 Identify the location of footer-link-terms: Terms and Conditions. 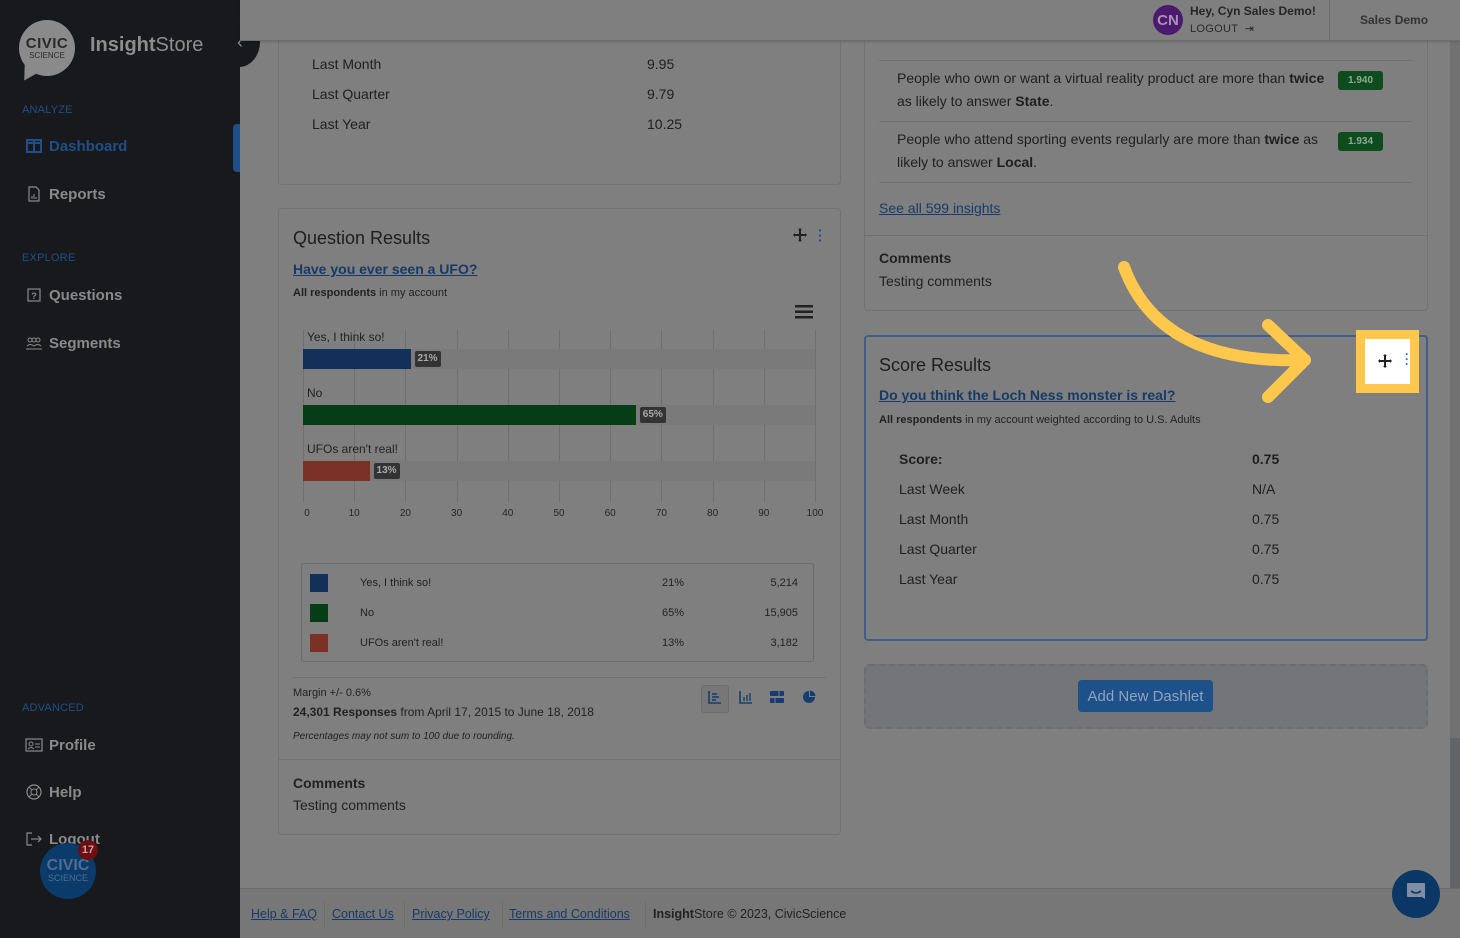
(569, 914).